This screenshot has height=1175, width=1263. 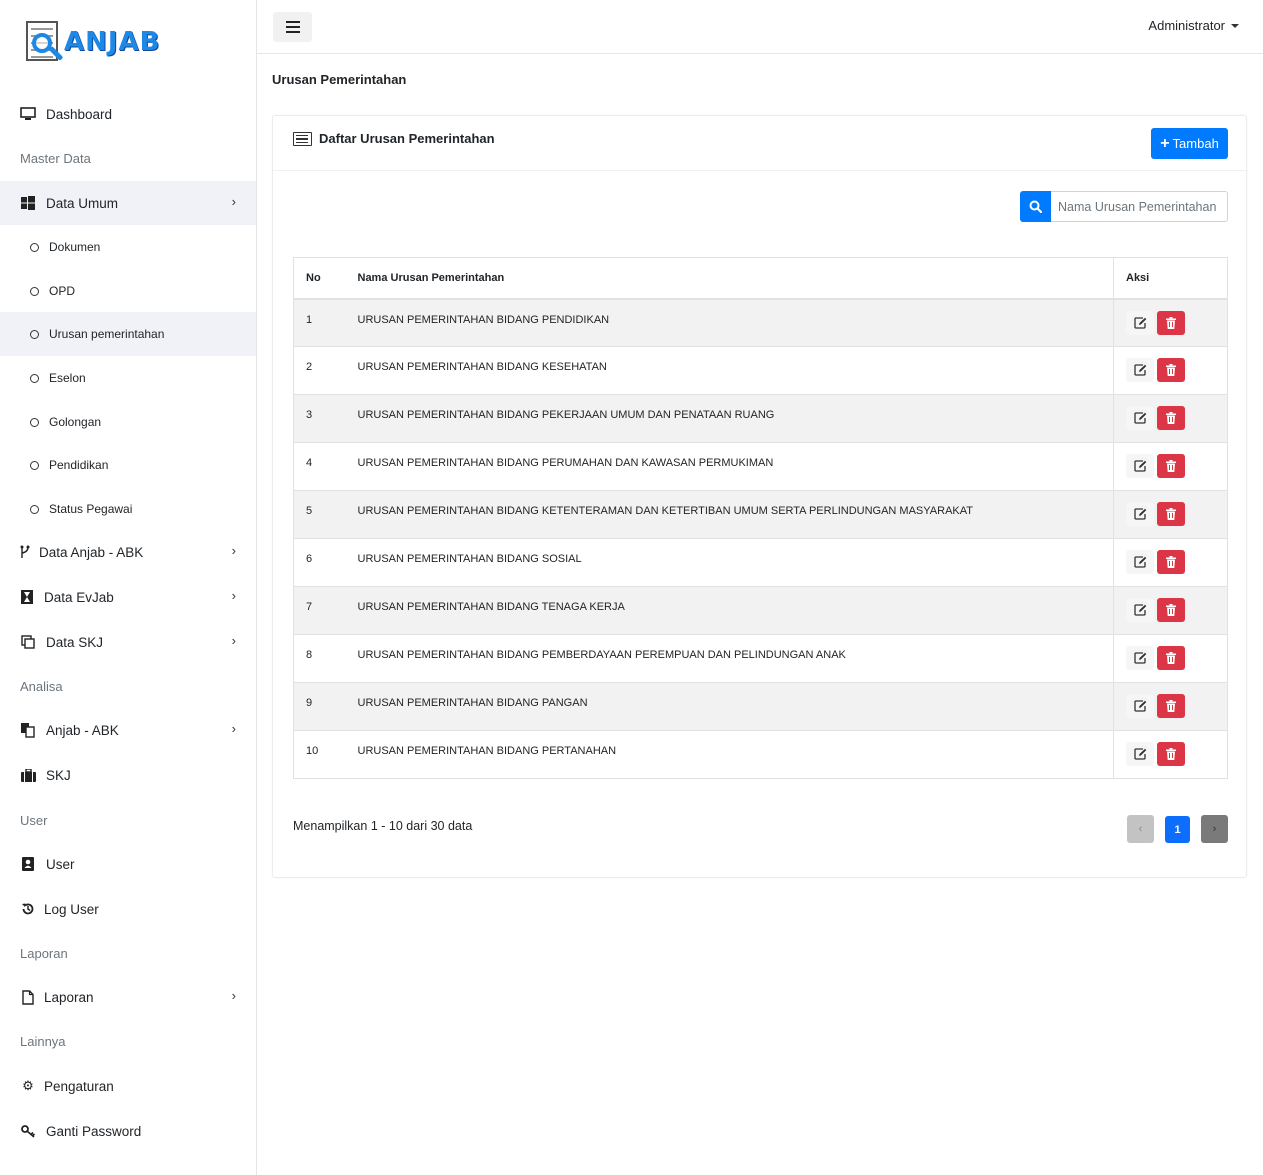 What do you see at coordinates (729, 322) in the screenshot?
I see `cell-name: URUSAN PEMERINTAHAN BIDANG PENDIDIKAN` at bounding box center [729, 322].